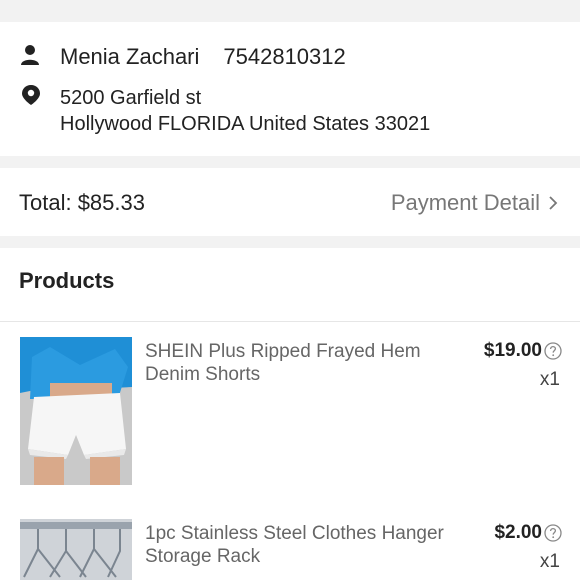  I want to click on product-price: $2.00, so click(518, 532).